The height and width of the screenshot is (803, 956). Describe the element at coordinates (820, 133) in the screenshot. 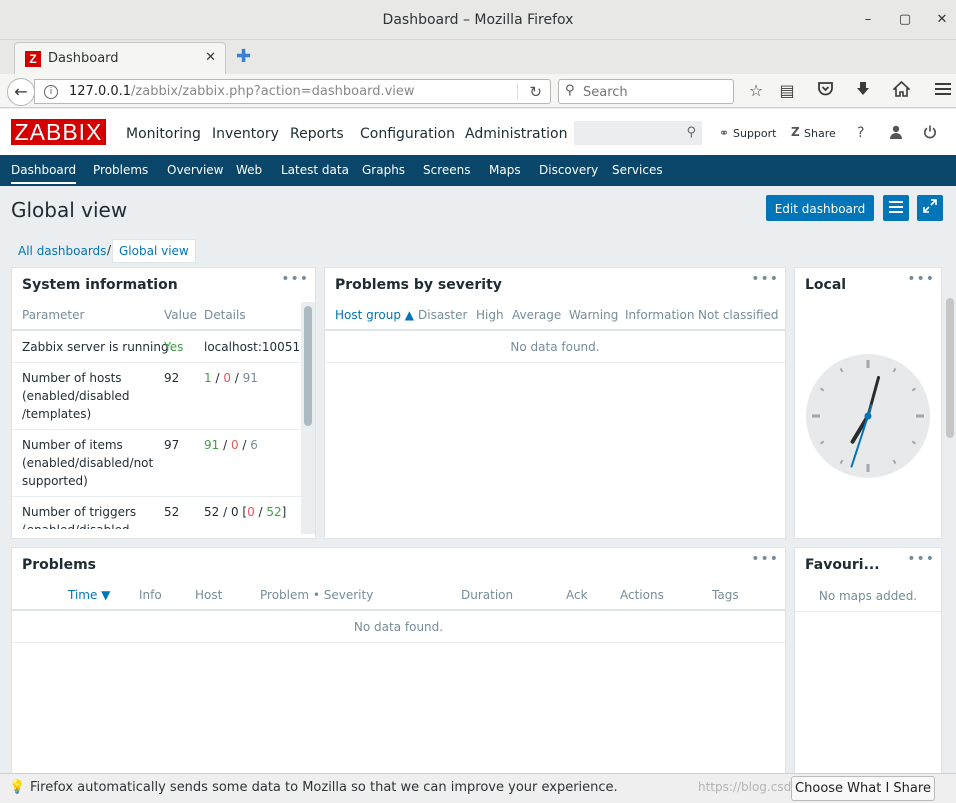

I see `share-link: Share` at that location.